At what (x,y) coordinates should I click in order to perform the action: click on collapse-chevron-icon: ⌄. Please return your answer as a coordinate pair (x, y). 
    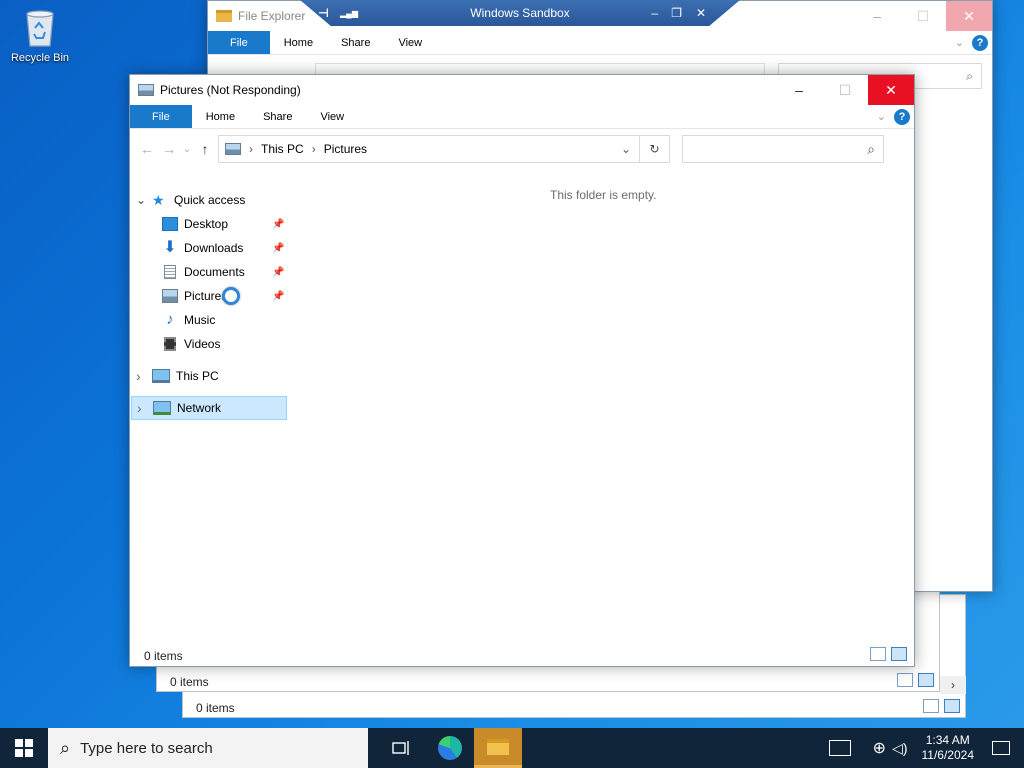
    Looking at the image, I should click on (144, 200).